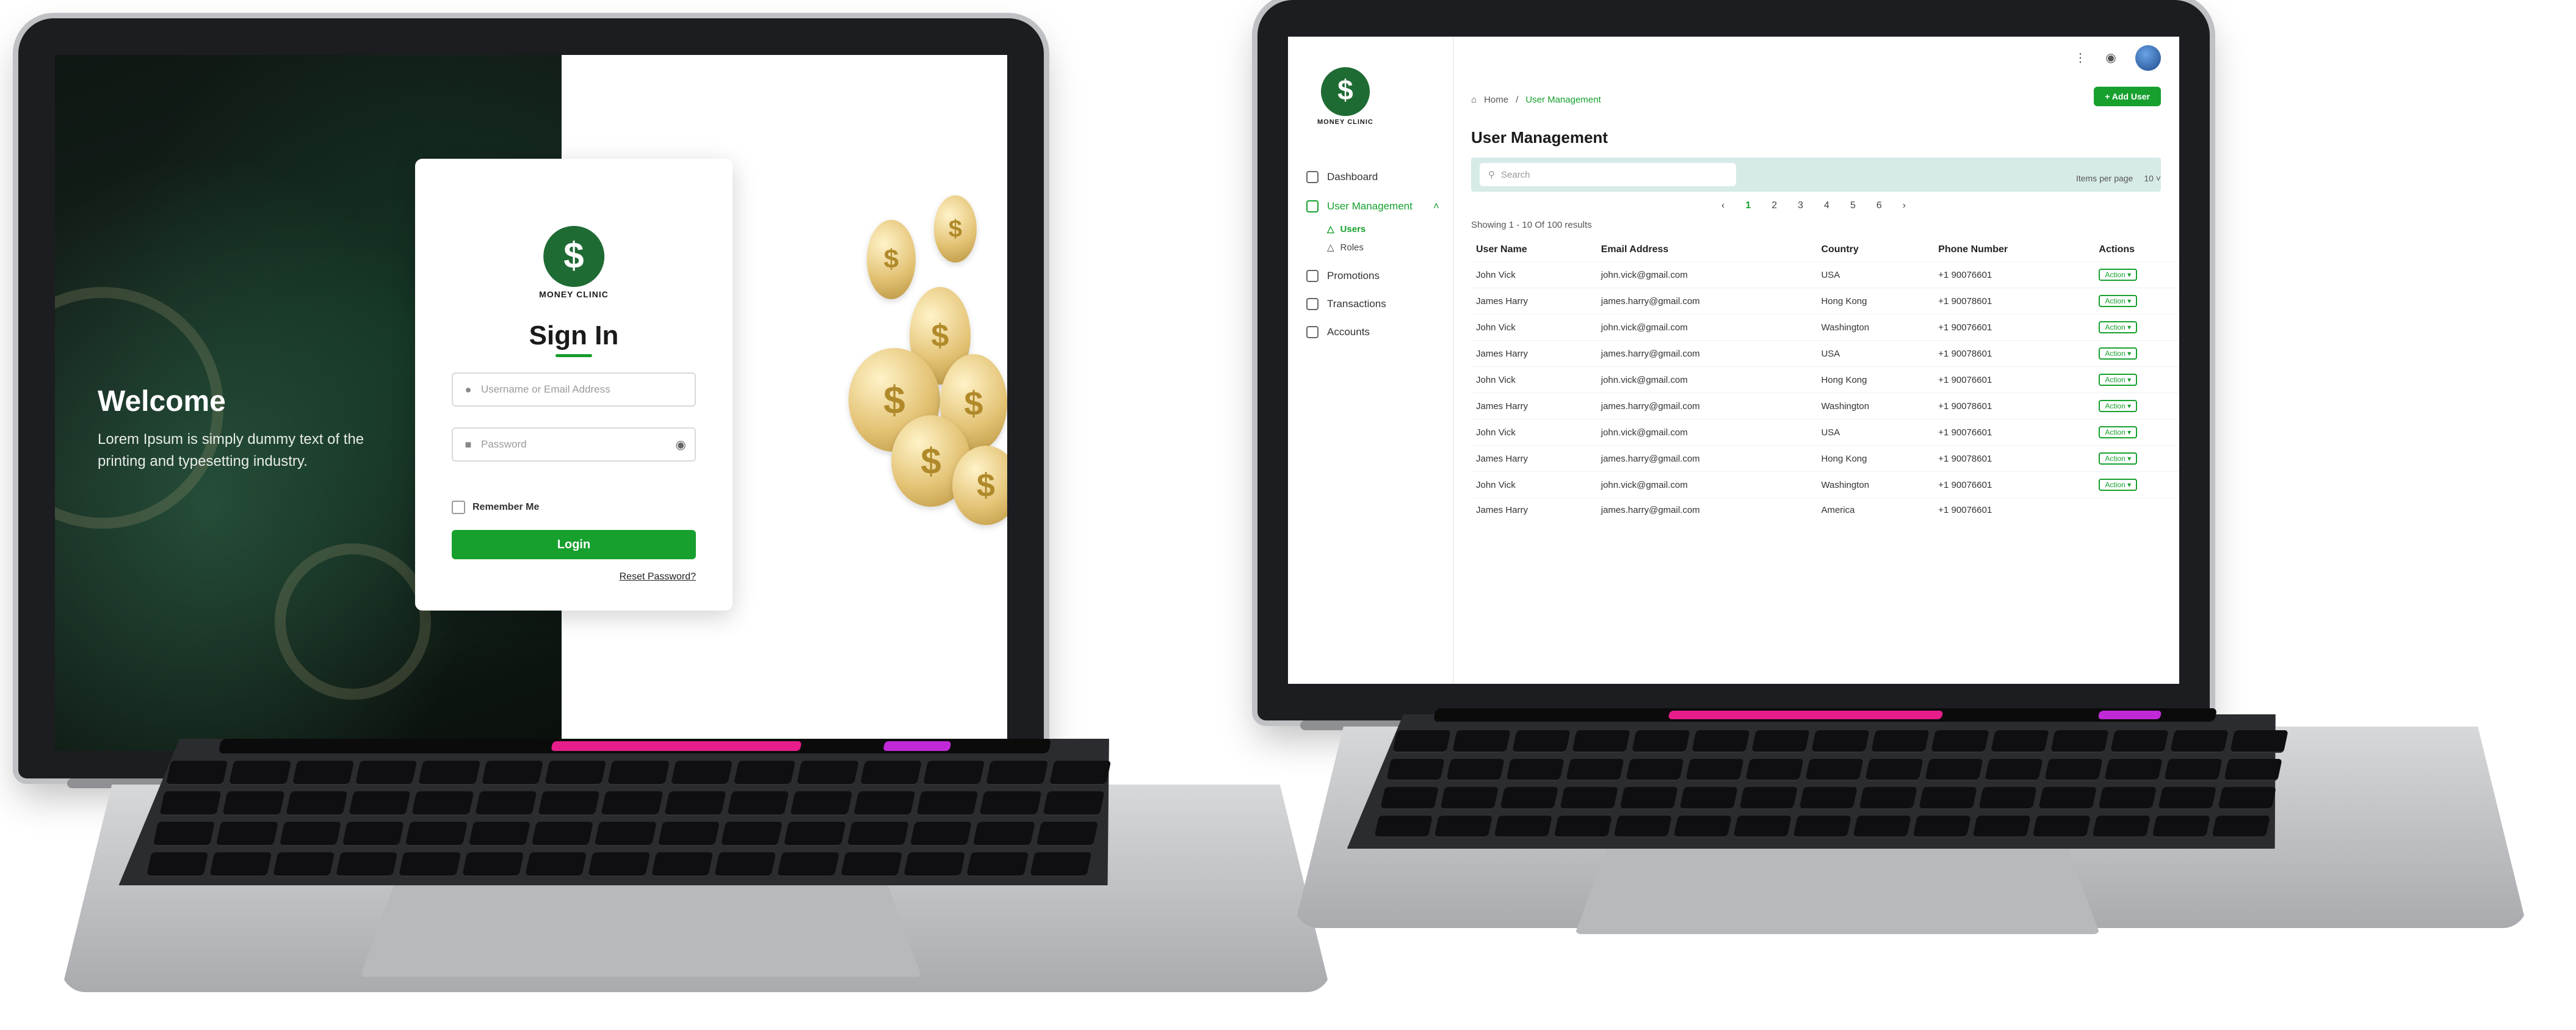 Image resolution: width=2576 pixels, height=1030 pixels. I want to click on dollar-icon: $, so click(573, 256).